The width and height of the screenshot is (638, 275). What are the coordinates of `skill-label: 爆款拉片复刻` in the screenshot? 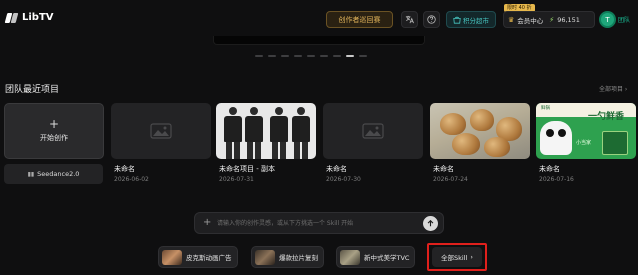 It's located at (298, 258).